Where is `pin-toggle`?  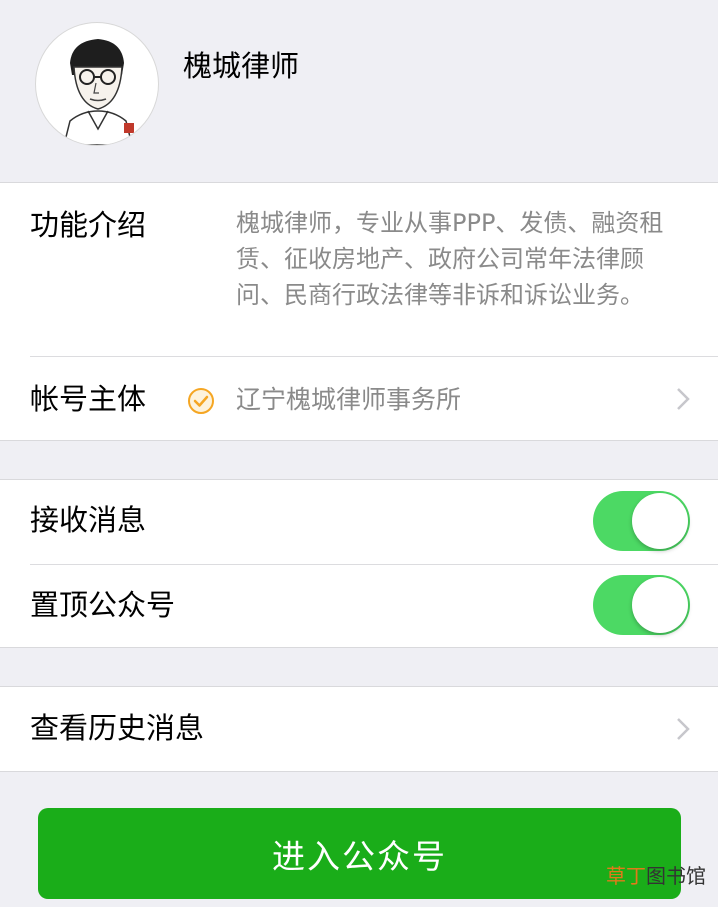
pin-toggle is located at coordinates (641, 605).